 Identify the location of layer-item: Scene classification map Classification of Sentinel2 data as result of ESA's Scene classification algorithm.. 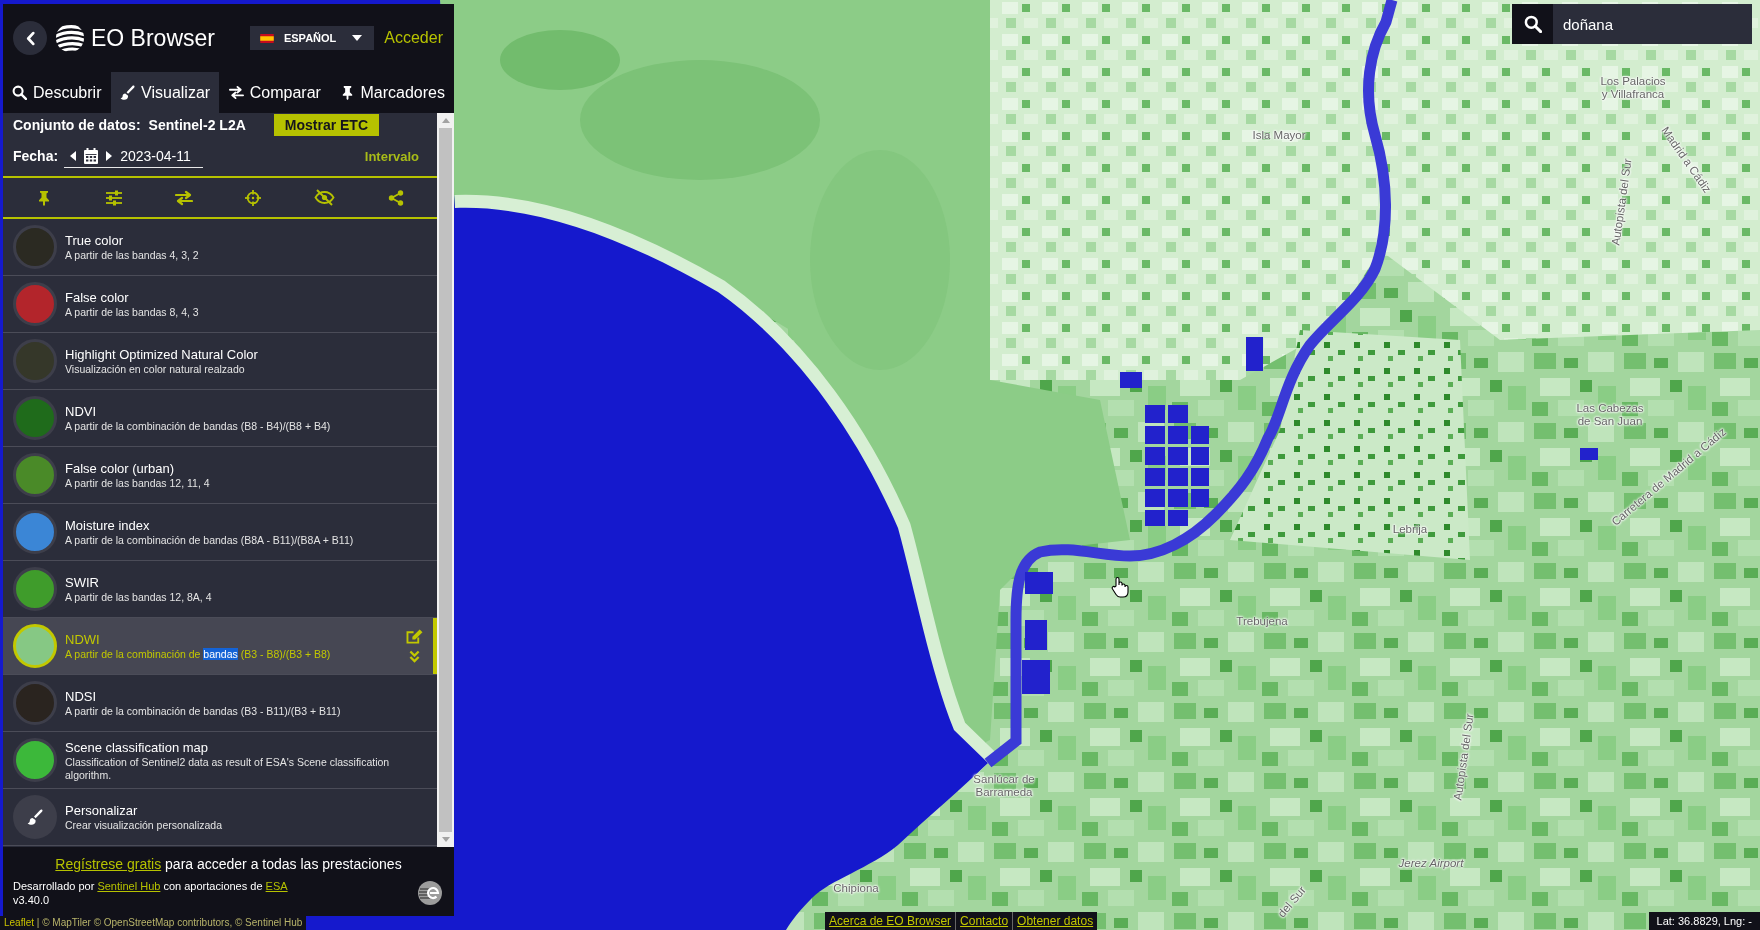
(220, 760).